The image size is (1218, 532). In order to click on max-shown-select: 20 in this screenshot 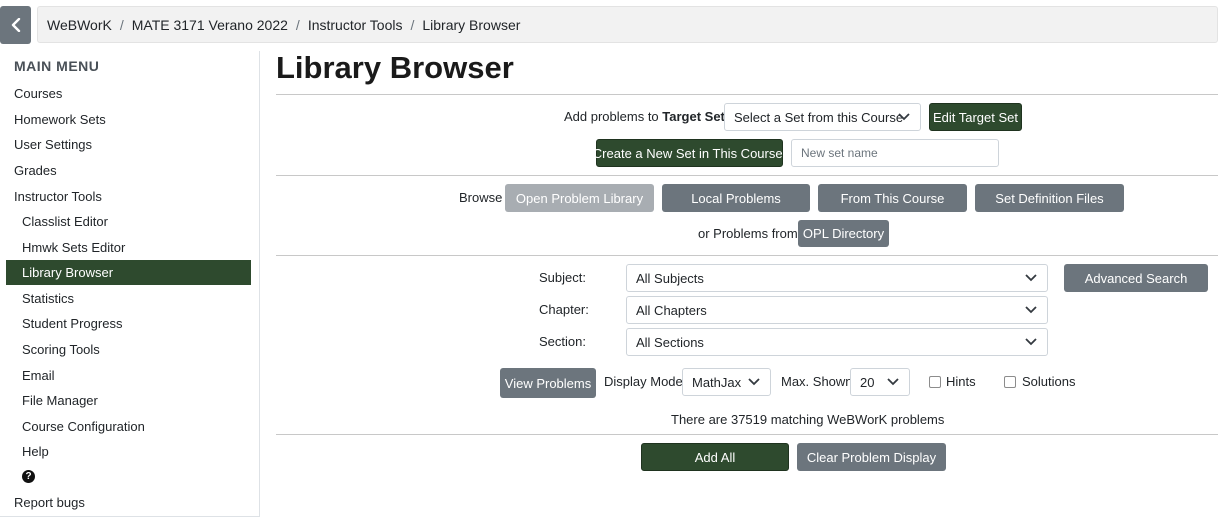, I will do `click(880, 382)`.